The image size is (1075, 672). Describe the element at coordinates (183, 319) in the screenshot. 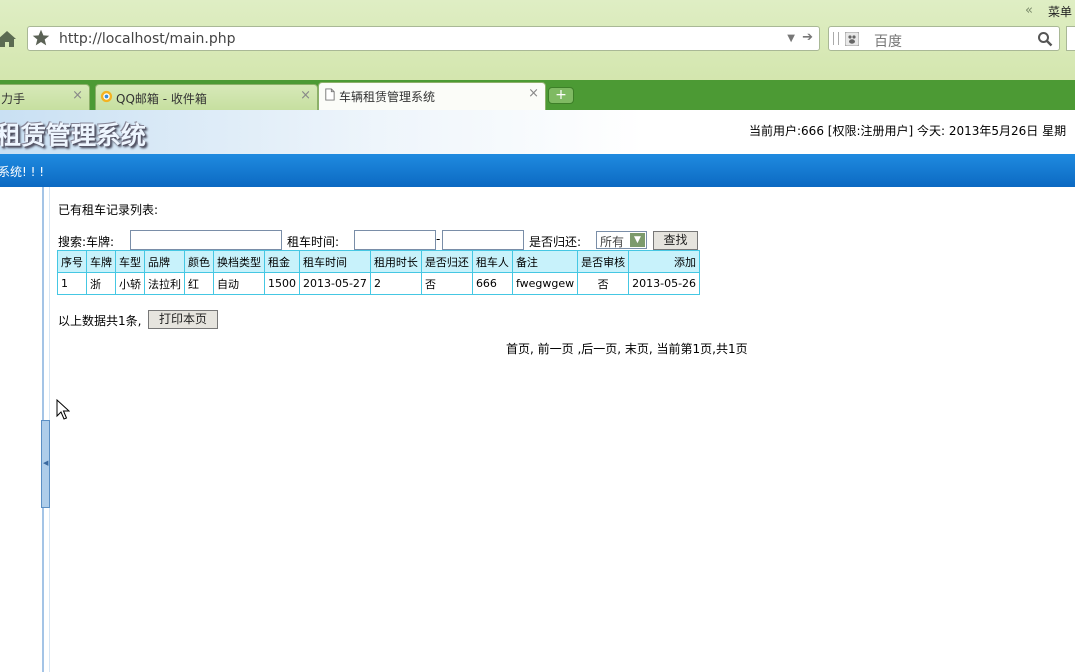

I see `print-button: 打印本页` at that location.